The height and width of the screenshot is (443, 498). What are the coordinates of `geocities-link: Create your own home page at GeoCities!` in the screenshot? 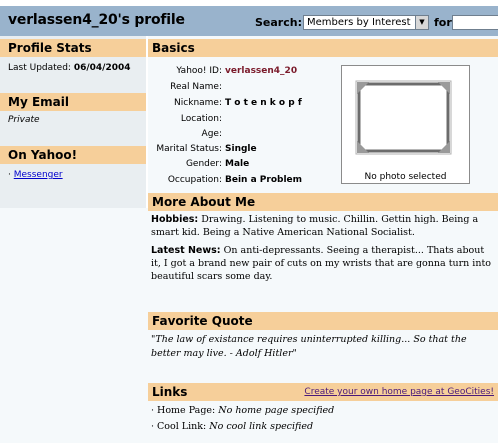 It's located at (399, 392).